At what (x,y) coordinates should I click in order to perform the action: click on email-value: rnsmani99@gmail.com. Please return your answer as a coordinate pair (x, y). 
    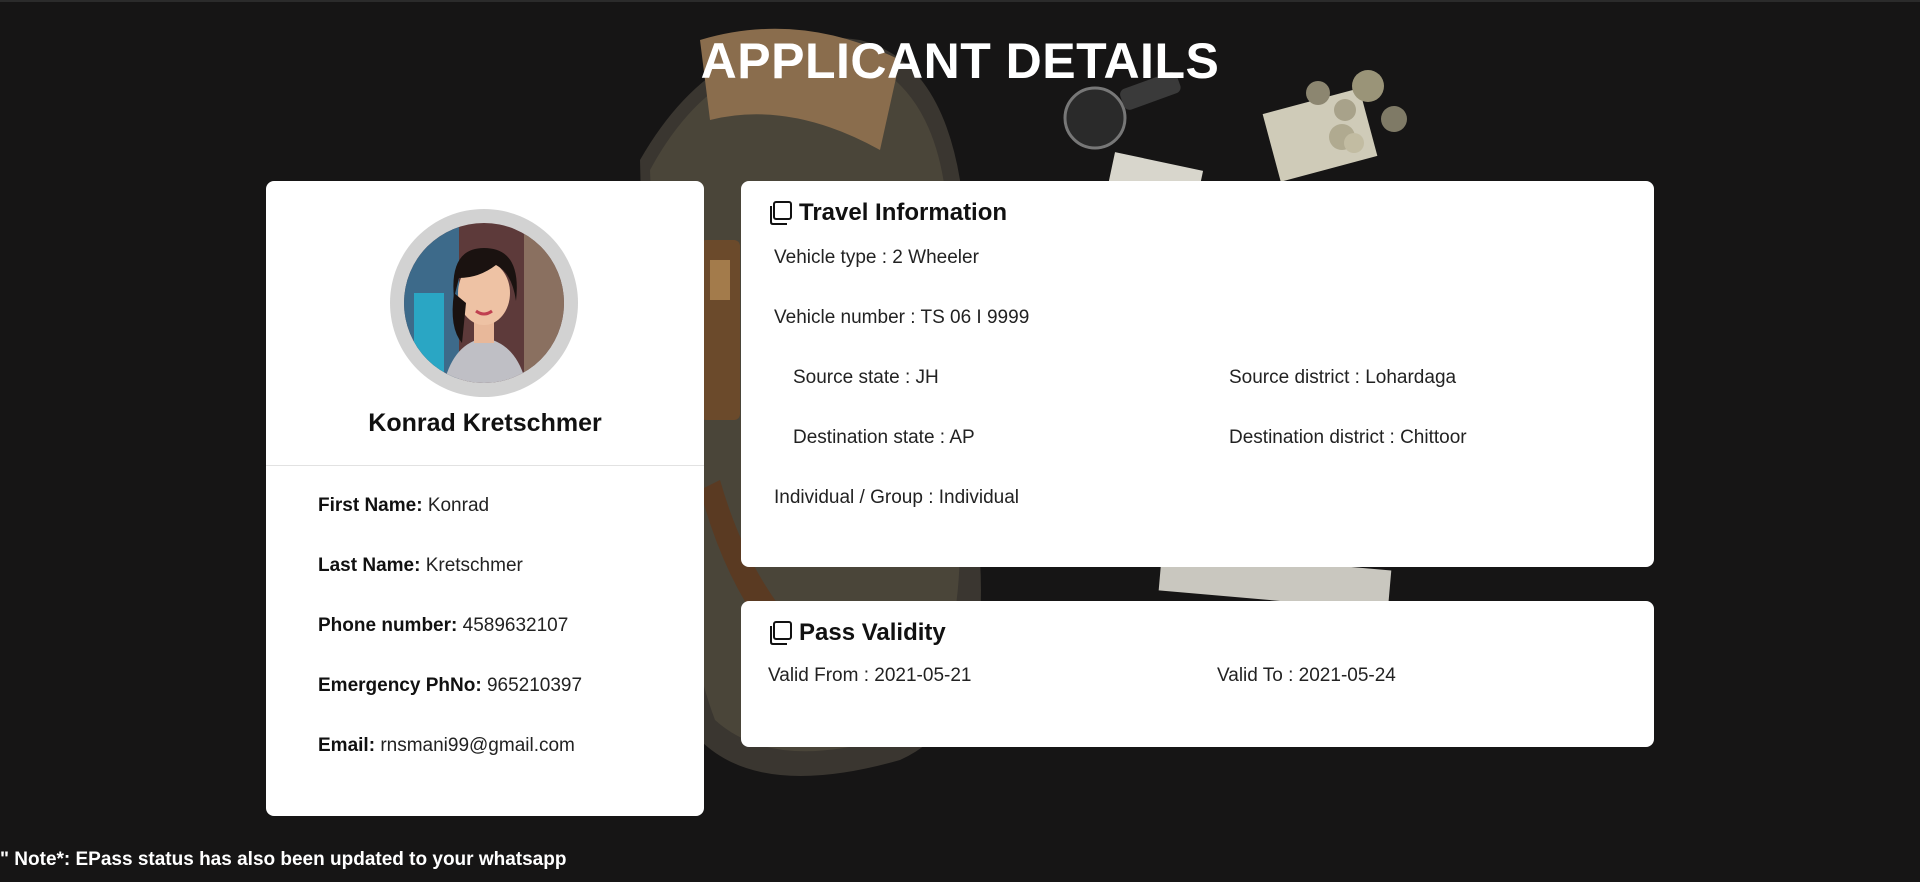
    Looking at the image, I should click on (477, 745).